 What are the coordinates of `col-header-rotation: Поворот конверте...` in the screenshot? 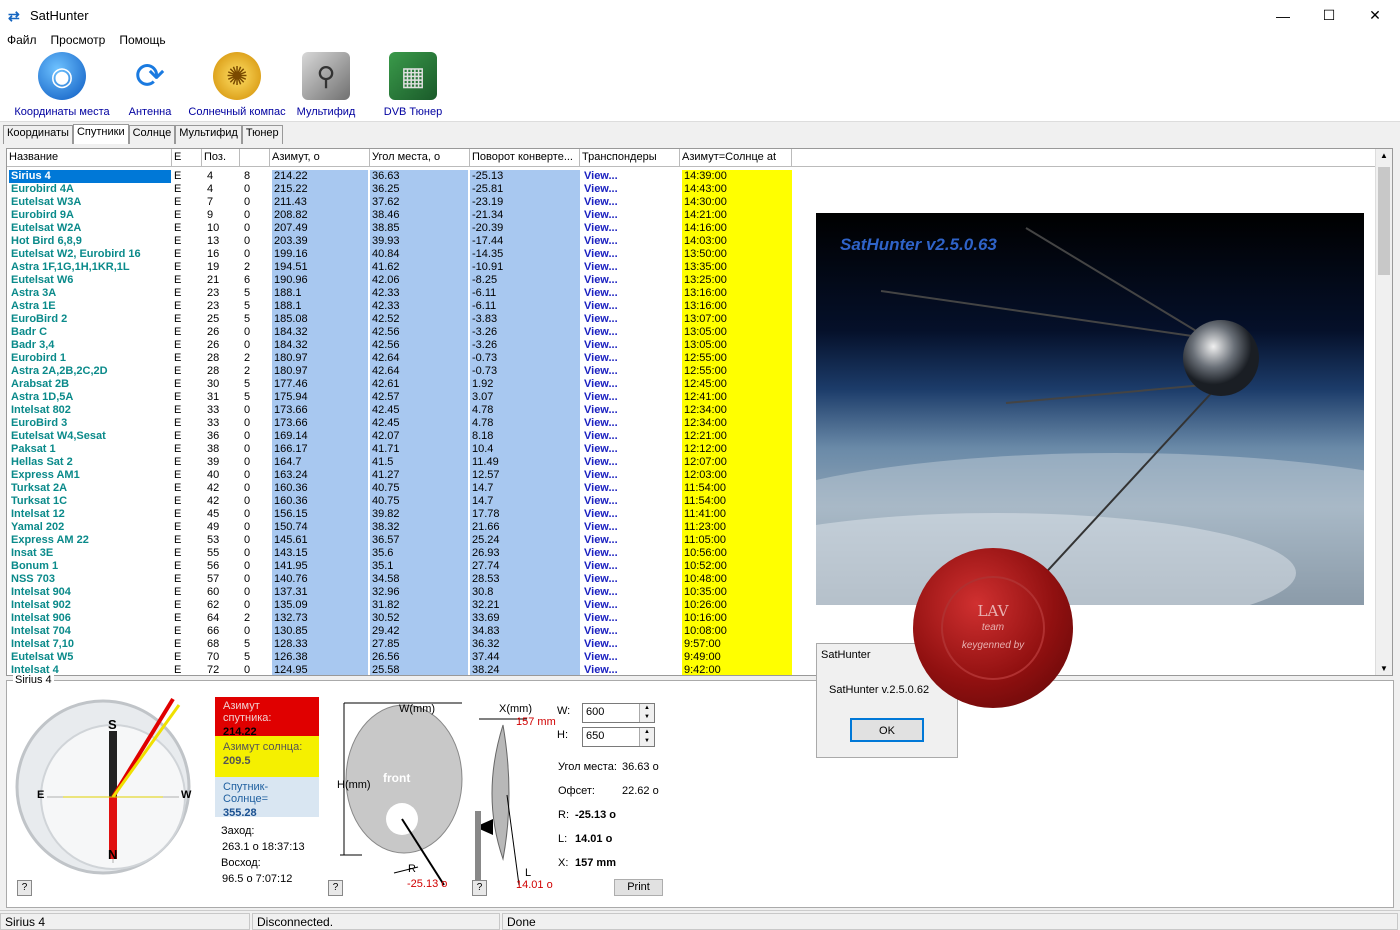 It's located at (525, 157).